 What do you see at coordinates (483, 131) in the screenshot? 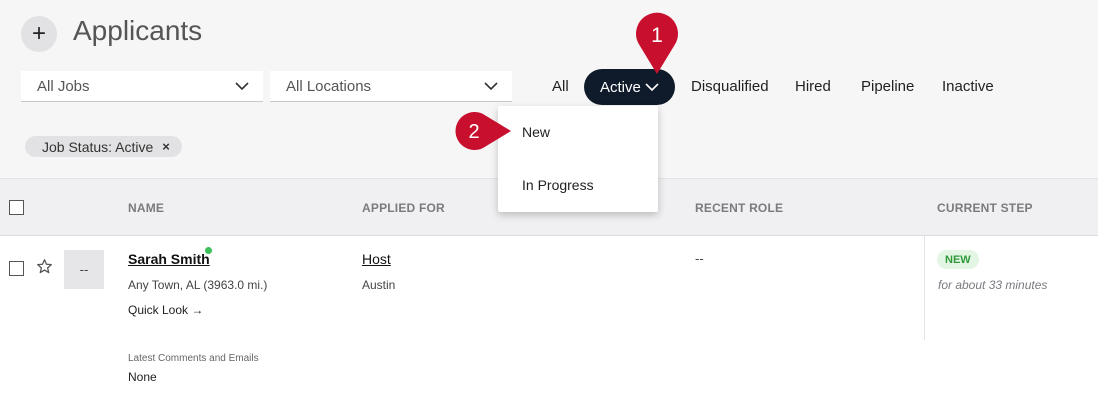
I see `callout-marker-2: 2` at bounding box center [483, 131].